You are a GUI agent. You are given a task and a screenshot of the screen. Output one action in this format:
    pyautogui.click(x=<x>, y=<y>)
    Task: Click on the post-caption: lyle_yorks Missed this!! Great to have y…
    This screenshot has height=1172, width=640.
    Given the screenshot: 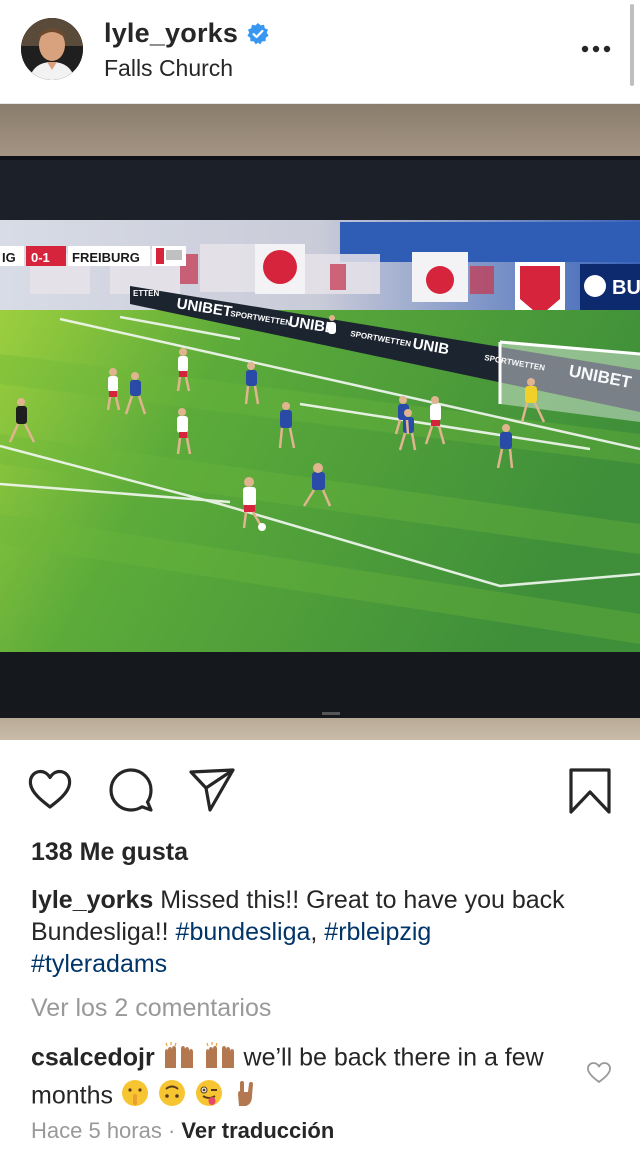 What is the action you would take?
    pyautogui.click(x=311, y=932)
    